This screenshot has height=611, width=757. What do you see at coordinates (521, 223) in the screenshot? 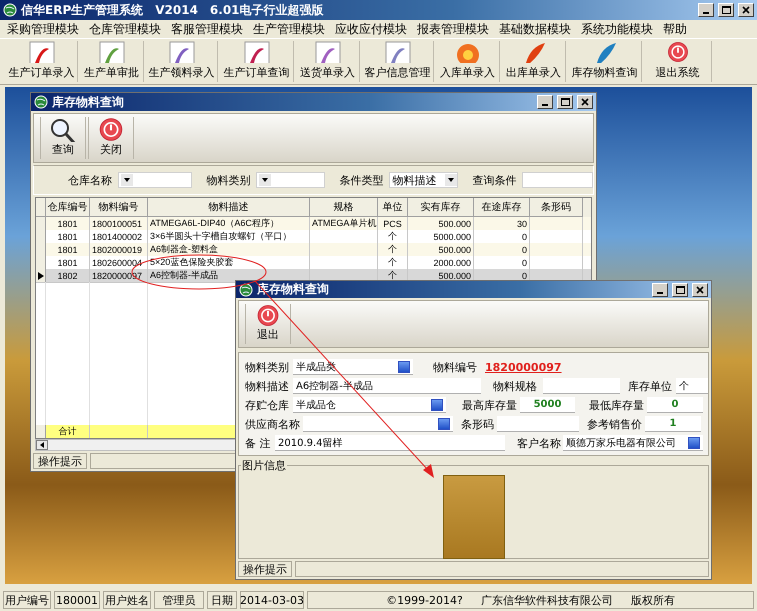
I see `table-cell: 30` at bounding box center [521, 223].